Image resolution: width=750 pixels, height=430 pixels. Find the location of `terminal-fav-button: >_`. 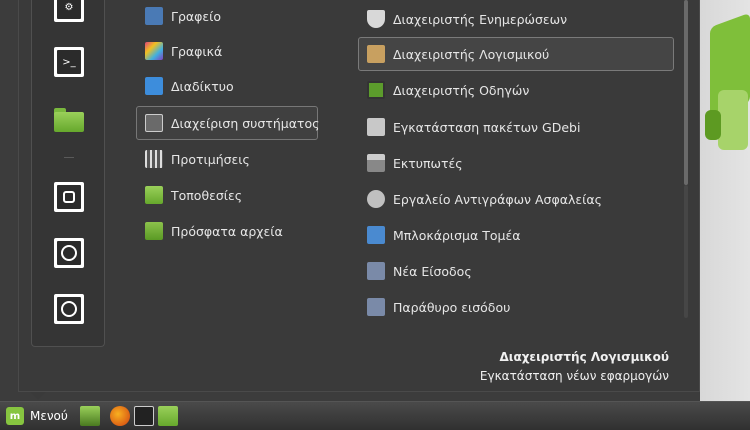

terminal-fav-button: >_ is located at coordinates (69, 62).